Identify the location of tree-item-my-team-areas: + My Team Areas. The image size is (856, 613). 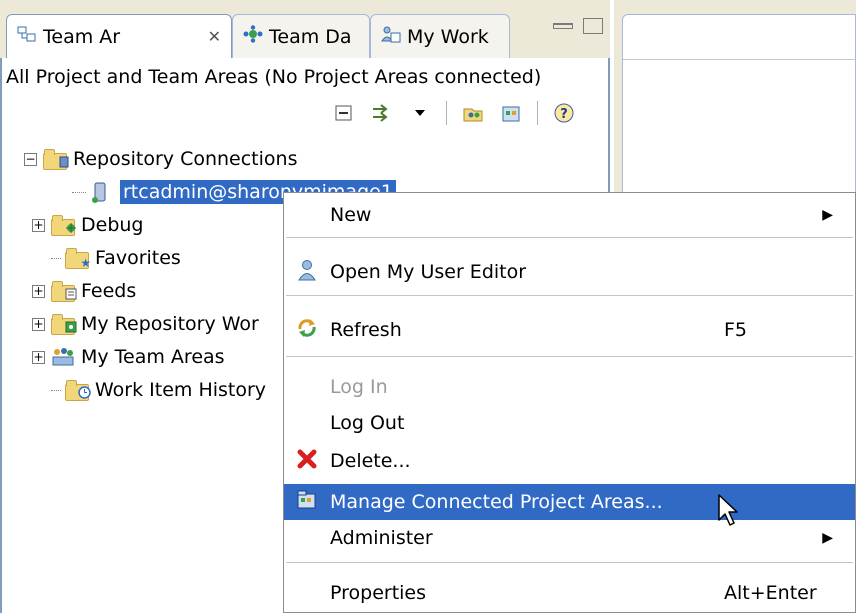
(128, 357).